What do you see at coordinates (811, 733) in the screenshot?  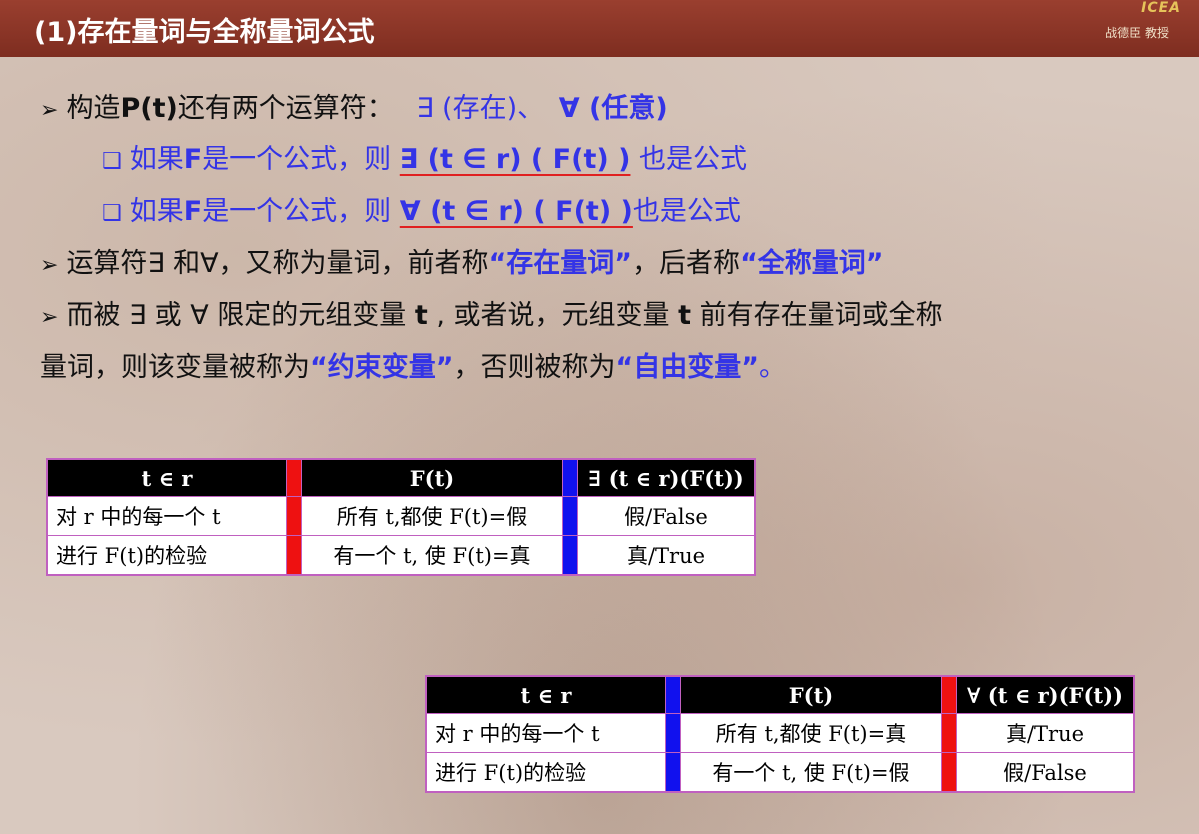 I see `table-cell: 所有 t,都使 F(t)=真` at bounding box center [811, 733].